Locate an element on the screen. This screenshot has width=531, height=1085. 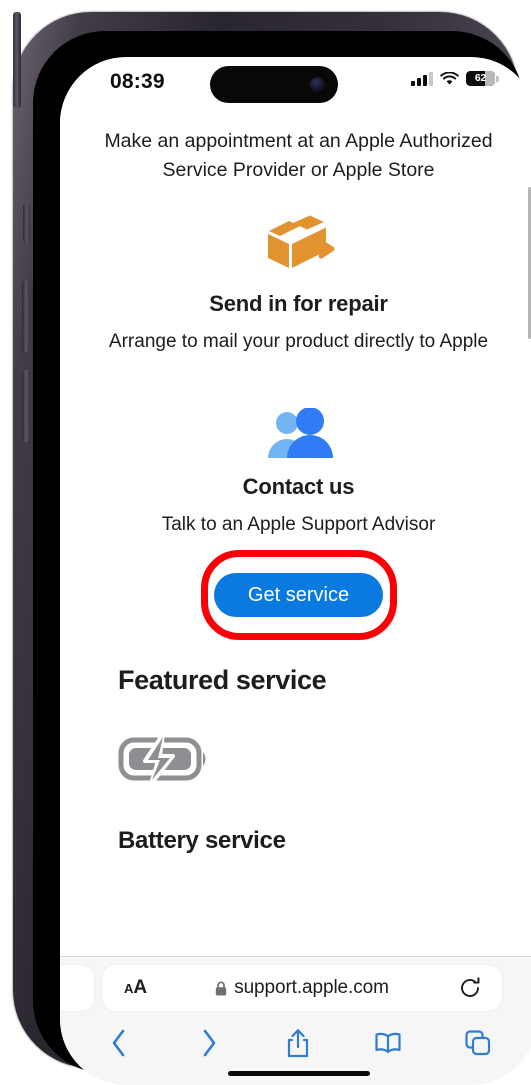
battery-icon: 62 is located at coordinates (482, 78).